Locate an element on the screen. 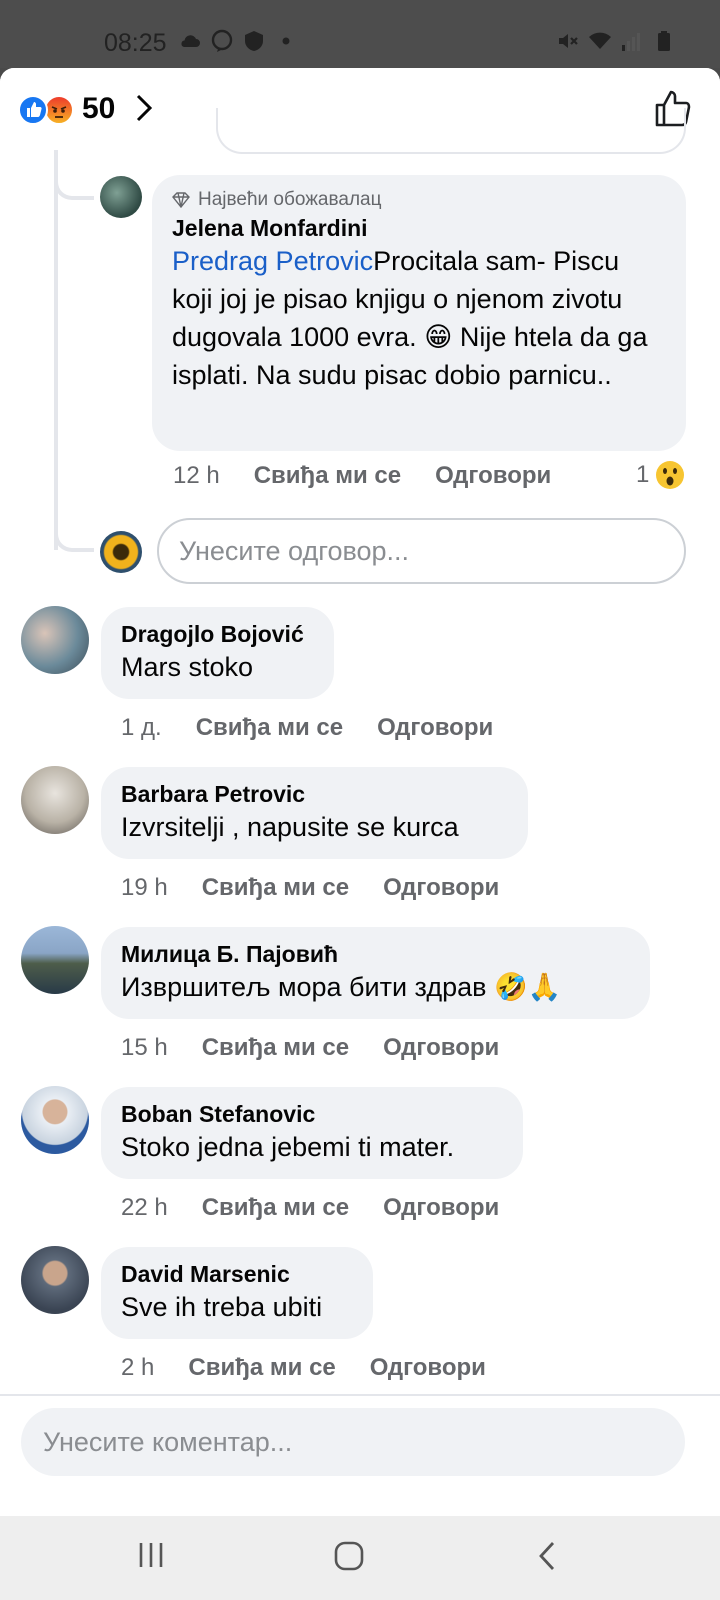  comment-bubble: David Marsenic Sve ih treba ubiti is located at coordinates (237, 1293).